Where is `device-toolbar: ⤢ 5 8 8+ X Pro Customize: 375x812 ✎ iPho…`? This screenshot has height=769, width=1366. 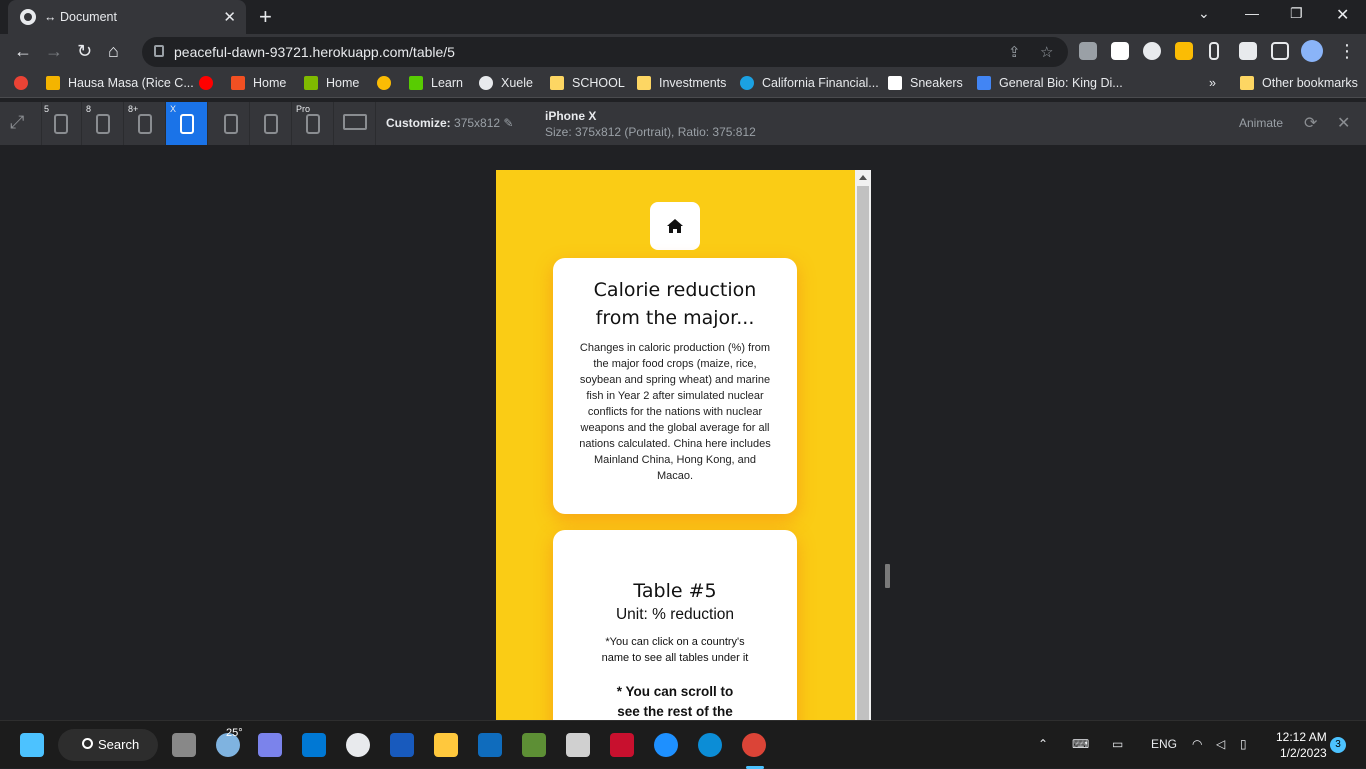 device-toolbar: ⤢ 5 8 8+ X Pro Customize: 375x812 ✎ iPho… is located at coordinates (683, 123).